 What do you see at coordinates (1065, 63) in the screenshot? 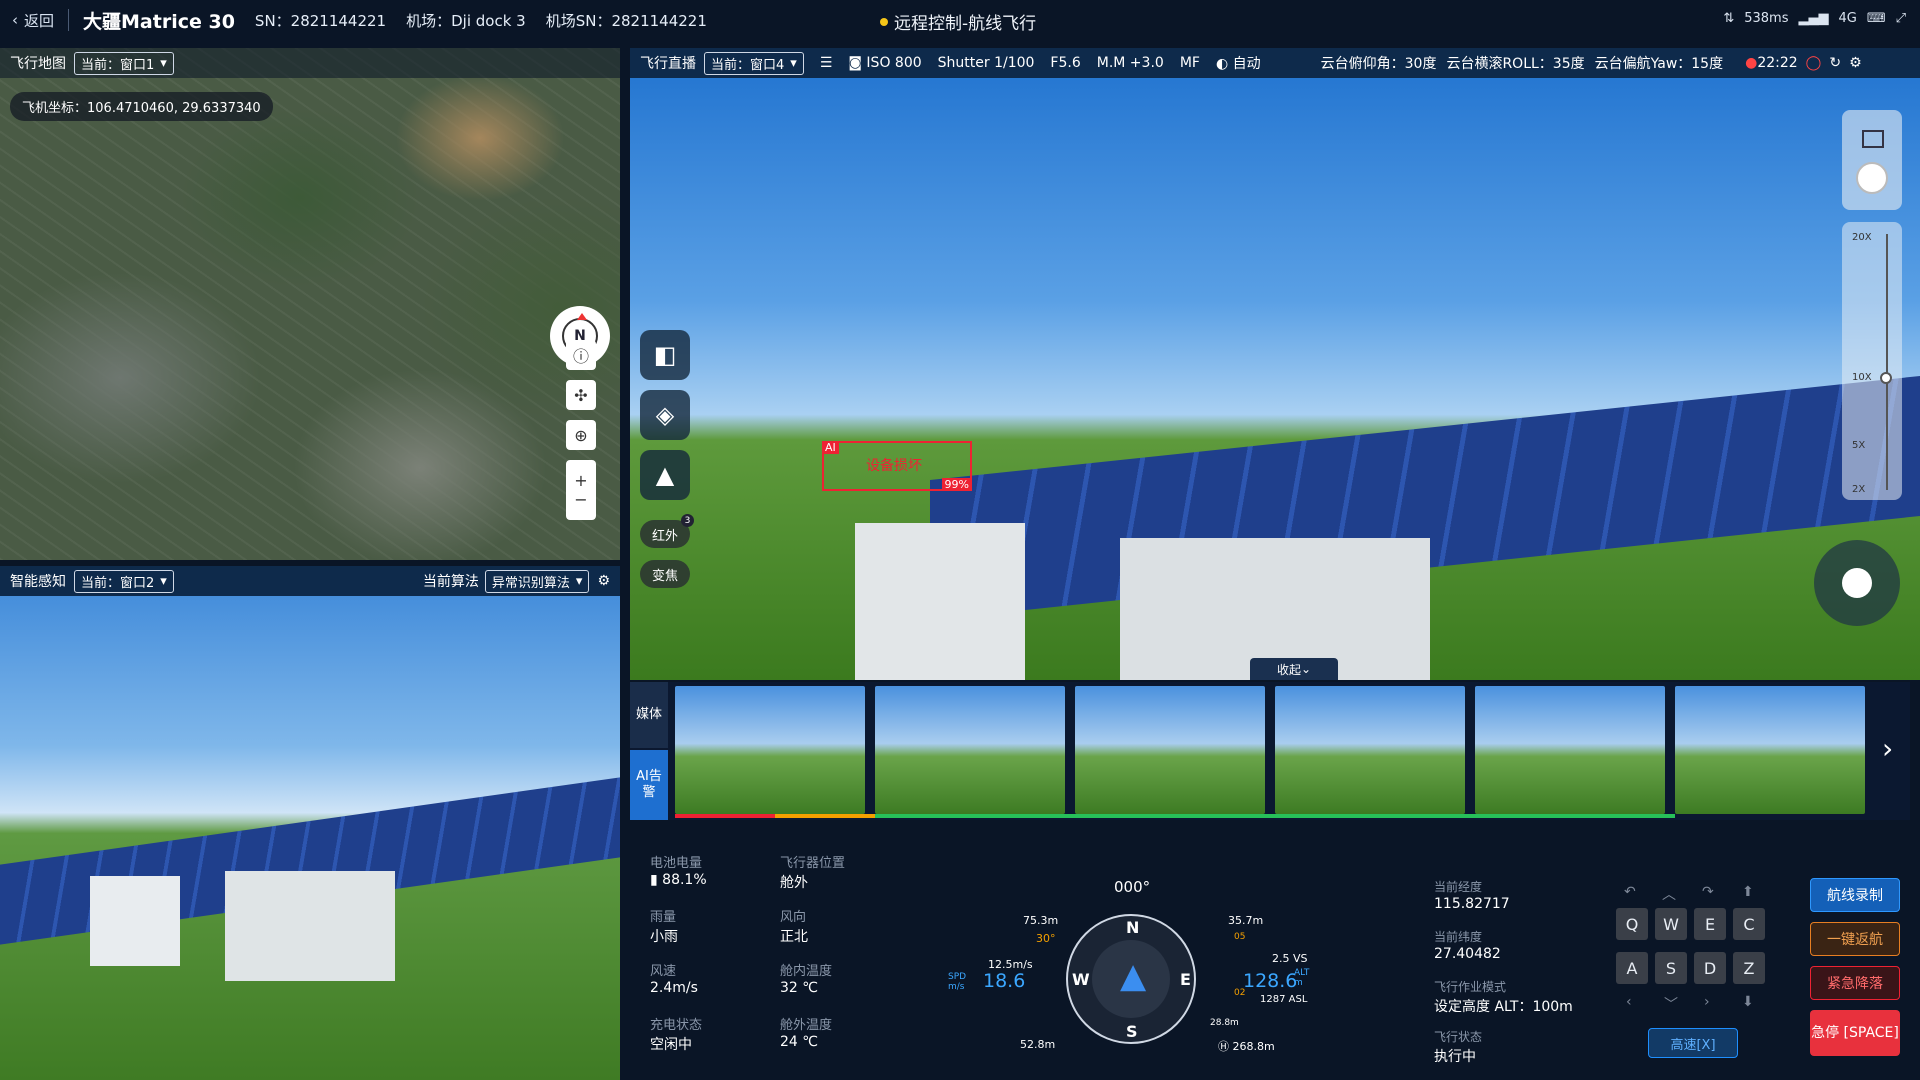
I see `aperture-setting: F5.6` at bounding box center [1065, 63].